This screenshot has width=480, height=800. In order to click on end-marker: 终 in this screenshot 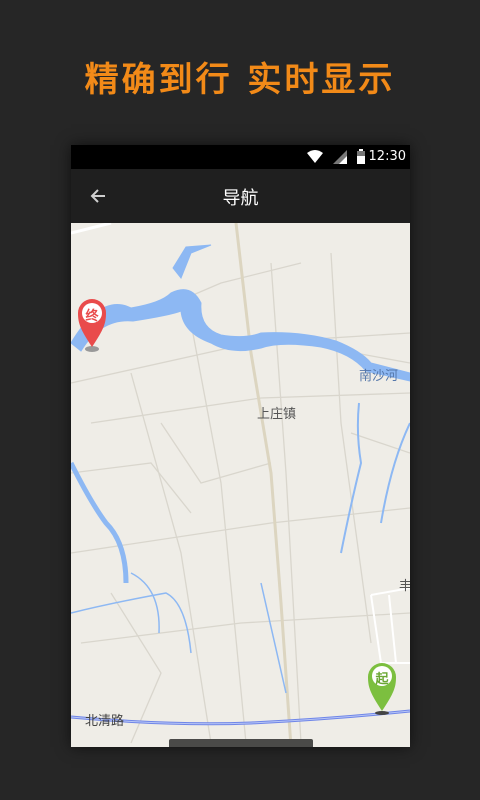, I will do `click(94, 325)`.